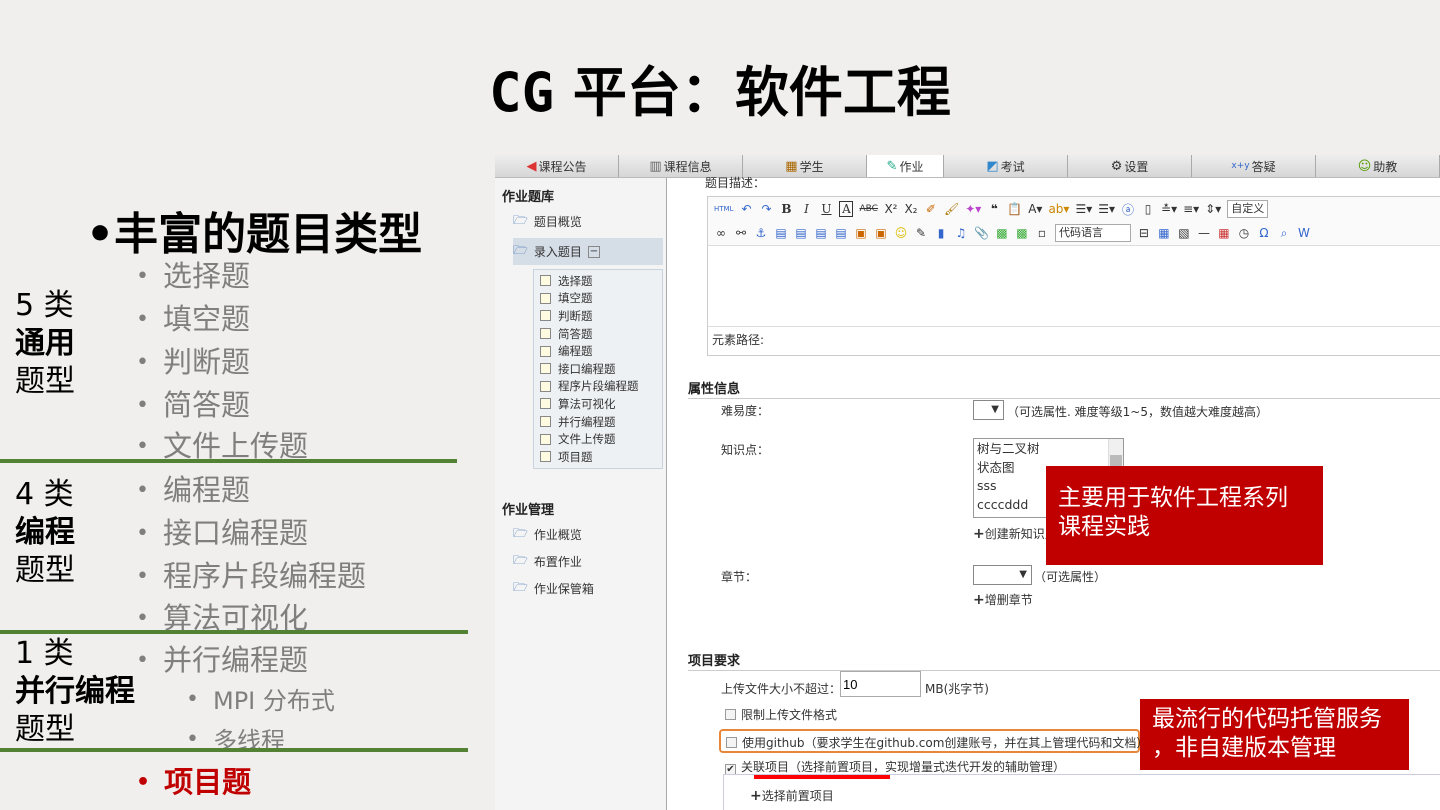 Image resolution: width=1440 pixels, height=810 pixels. I want to click on paste-icon: 📋, so click(1014, 209).